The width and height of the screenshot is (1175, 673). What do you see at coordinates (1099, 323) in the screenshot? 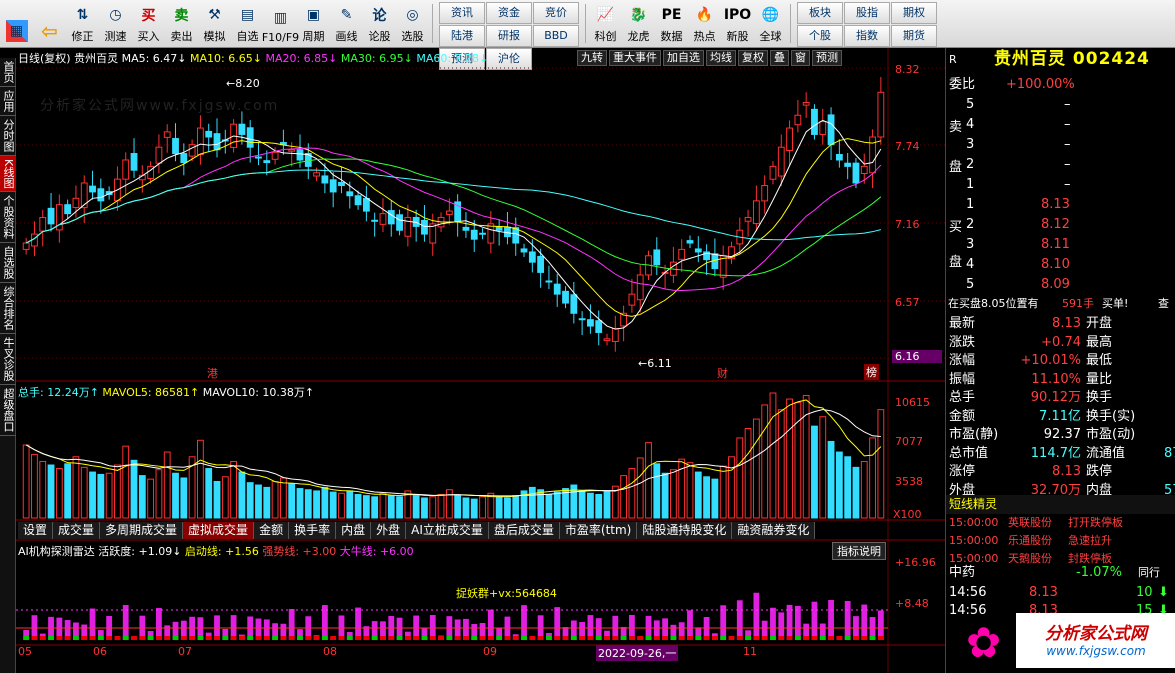
I see `stat-label-right: 开盘` at bounding box center [1099, 323].